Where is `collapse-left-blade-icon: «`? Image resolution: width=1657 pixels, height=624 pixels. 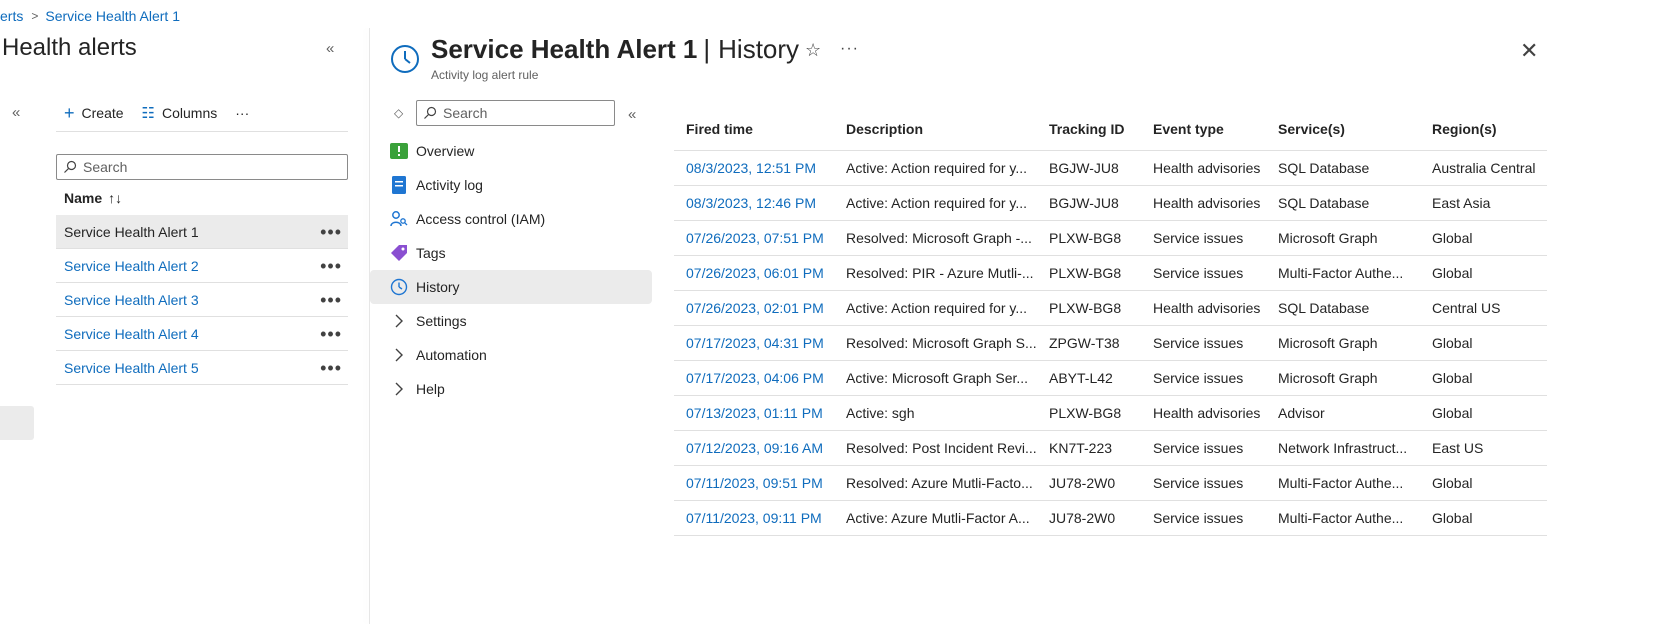 collapse-left-blade-icon: « is located at coordinates (330, 48).